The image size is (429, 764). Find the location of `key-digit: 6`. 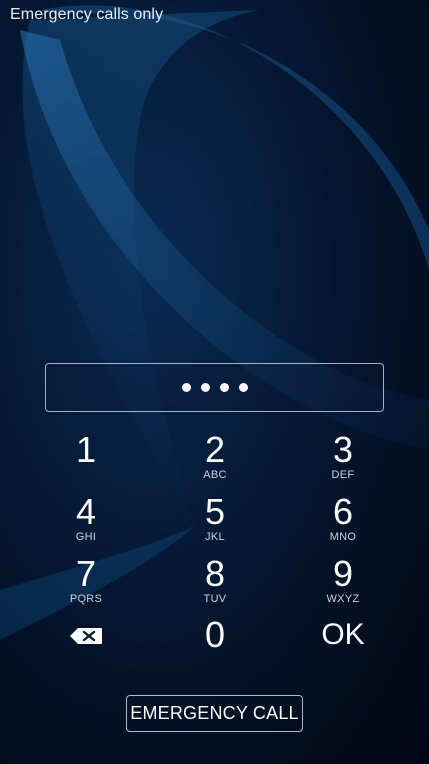

key-digit: 6 is located at coordinates (343, 511).